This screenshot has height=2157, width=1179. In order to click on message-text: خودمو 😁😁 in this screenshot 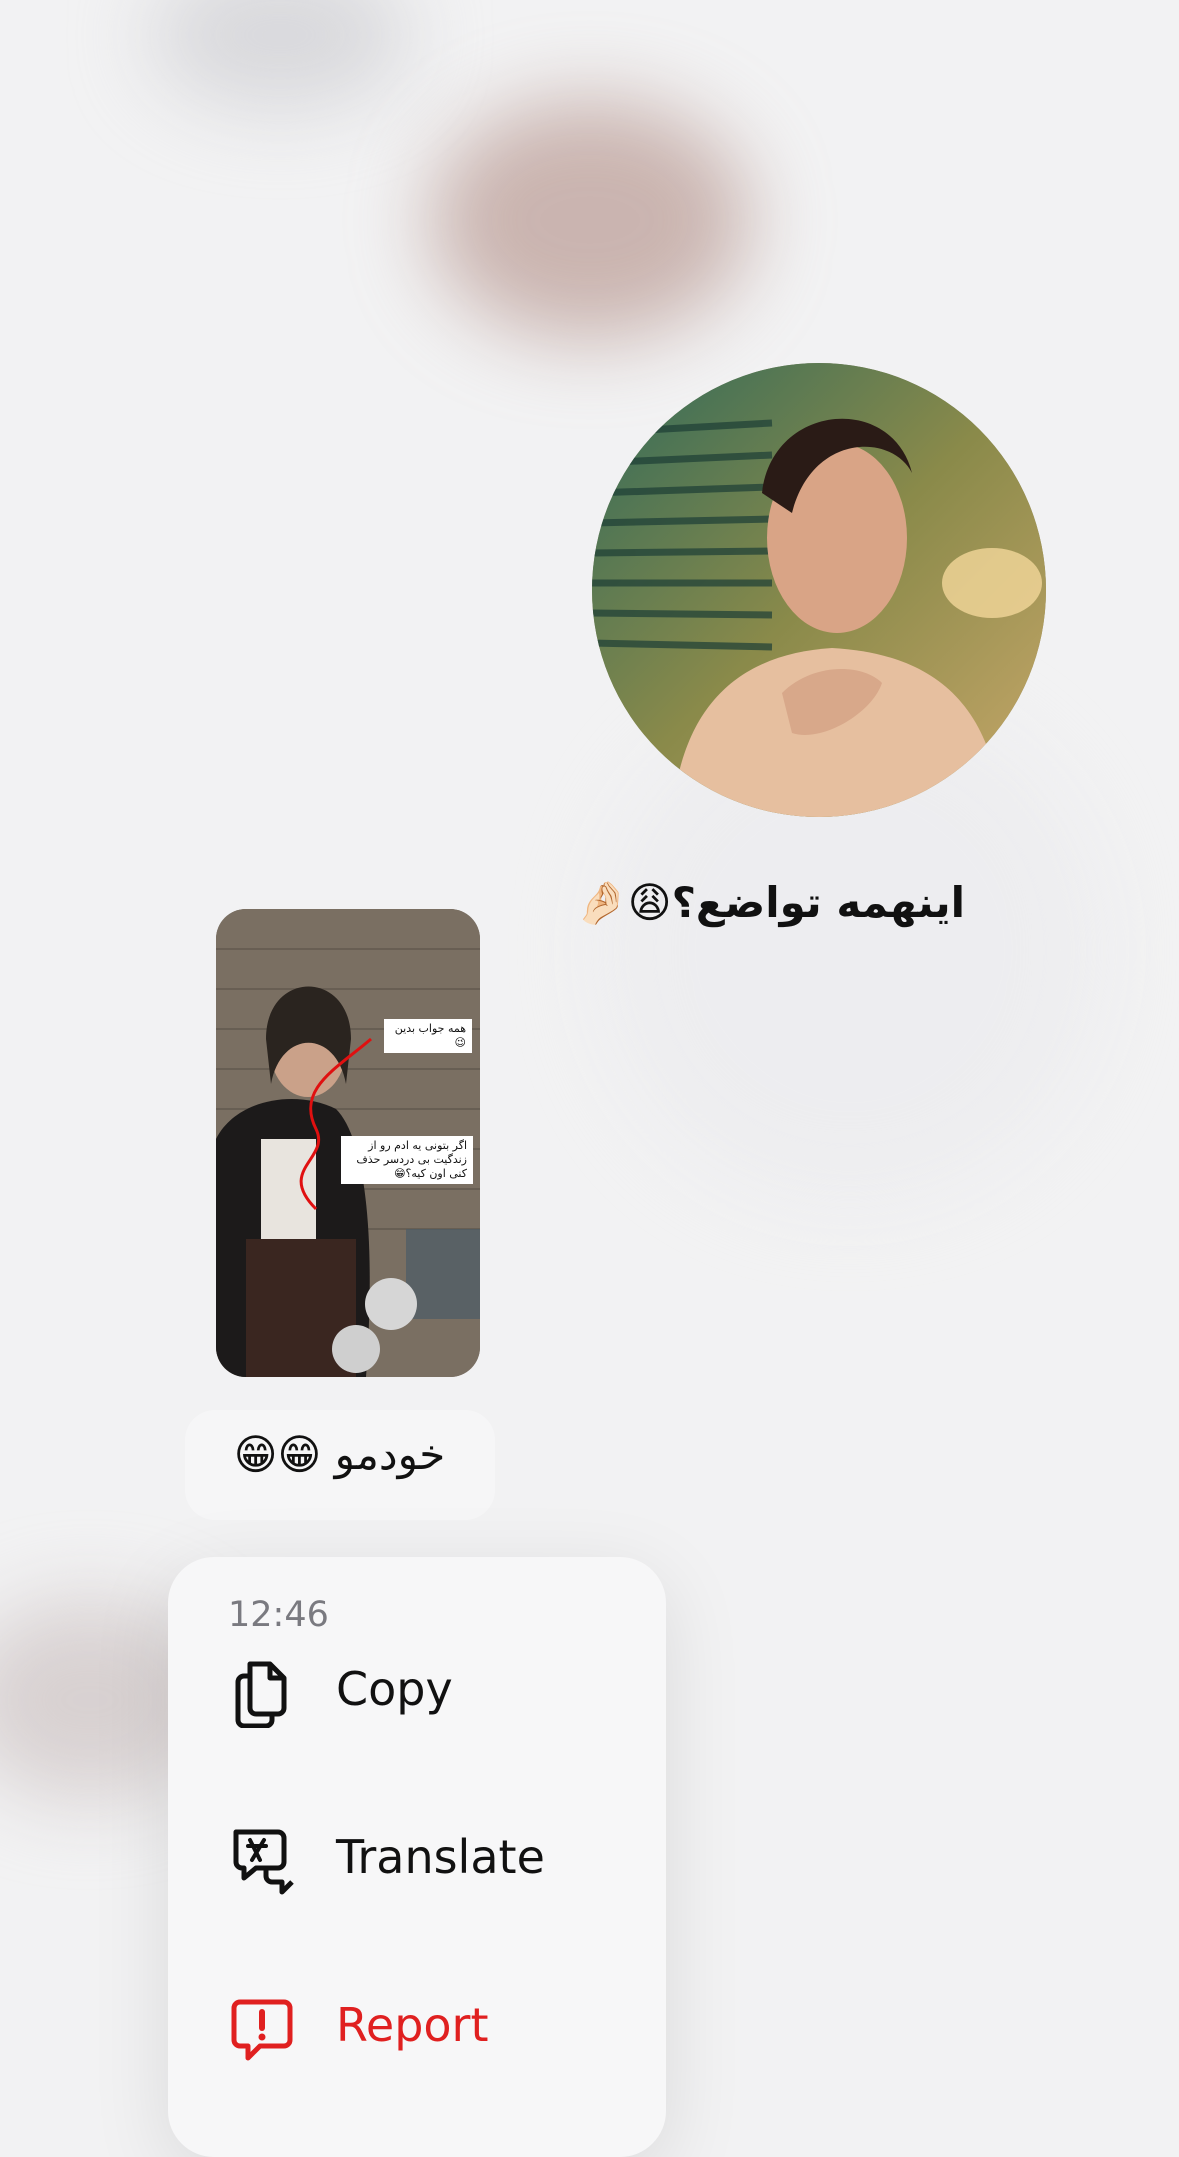, I will do `click(339, 1454)`.